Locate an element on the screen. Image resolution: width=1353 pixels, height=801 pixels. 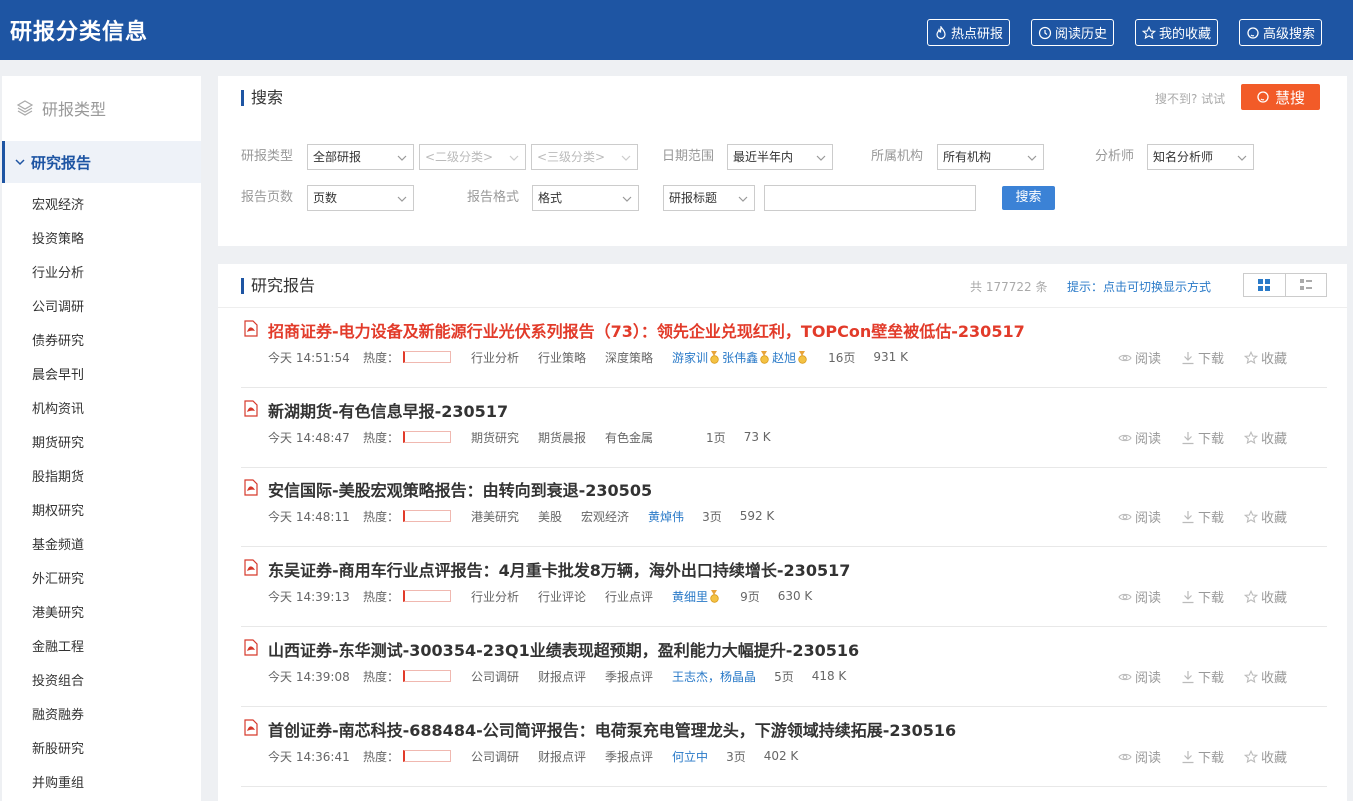
advanced-search-button: 高级搜索 is located at coordinates (1281, 32).